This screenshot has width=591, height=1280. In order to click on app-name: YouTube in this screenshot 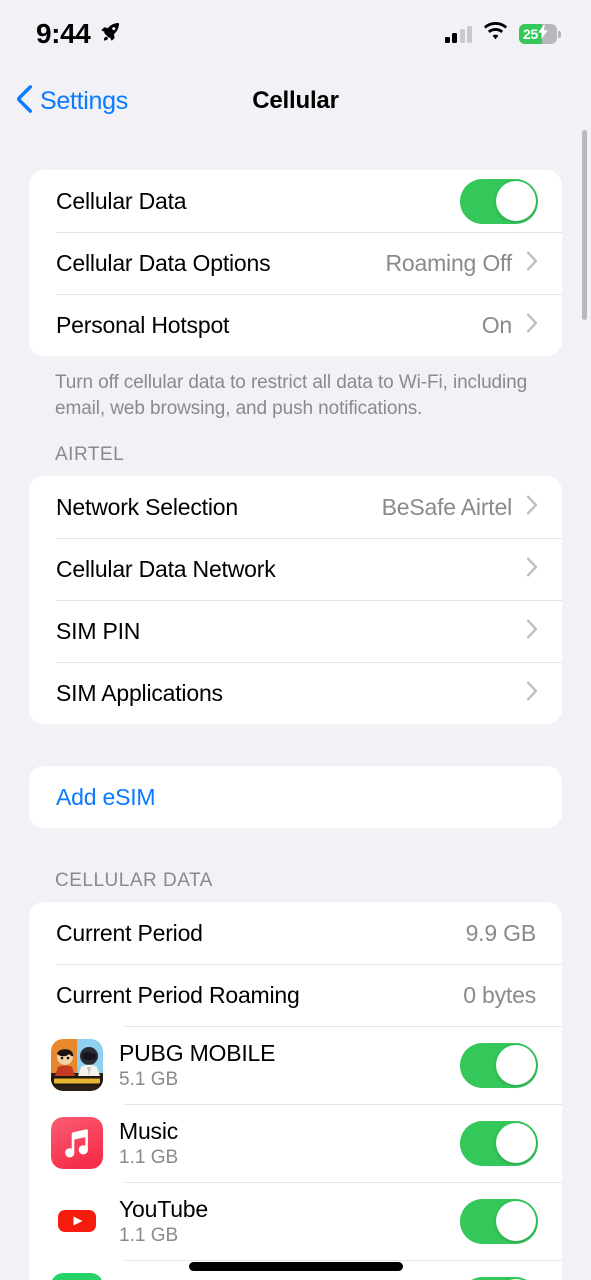, I will do `click(163, 1208)`.